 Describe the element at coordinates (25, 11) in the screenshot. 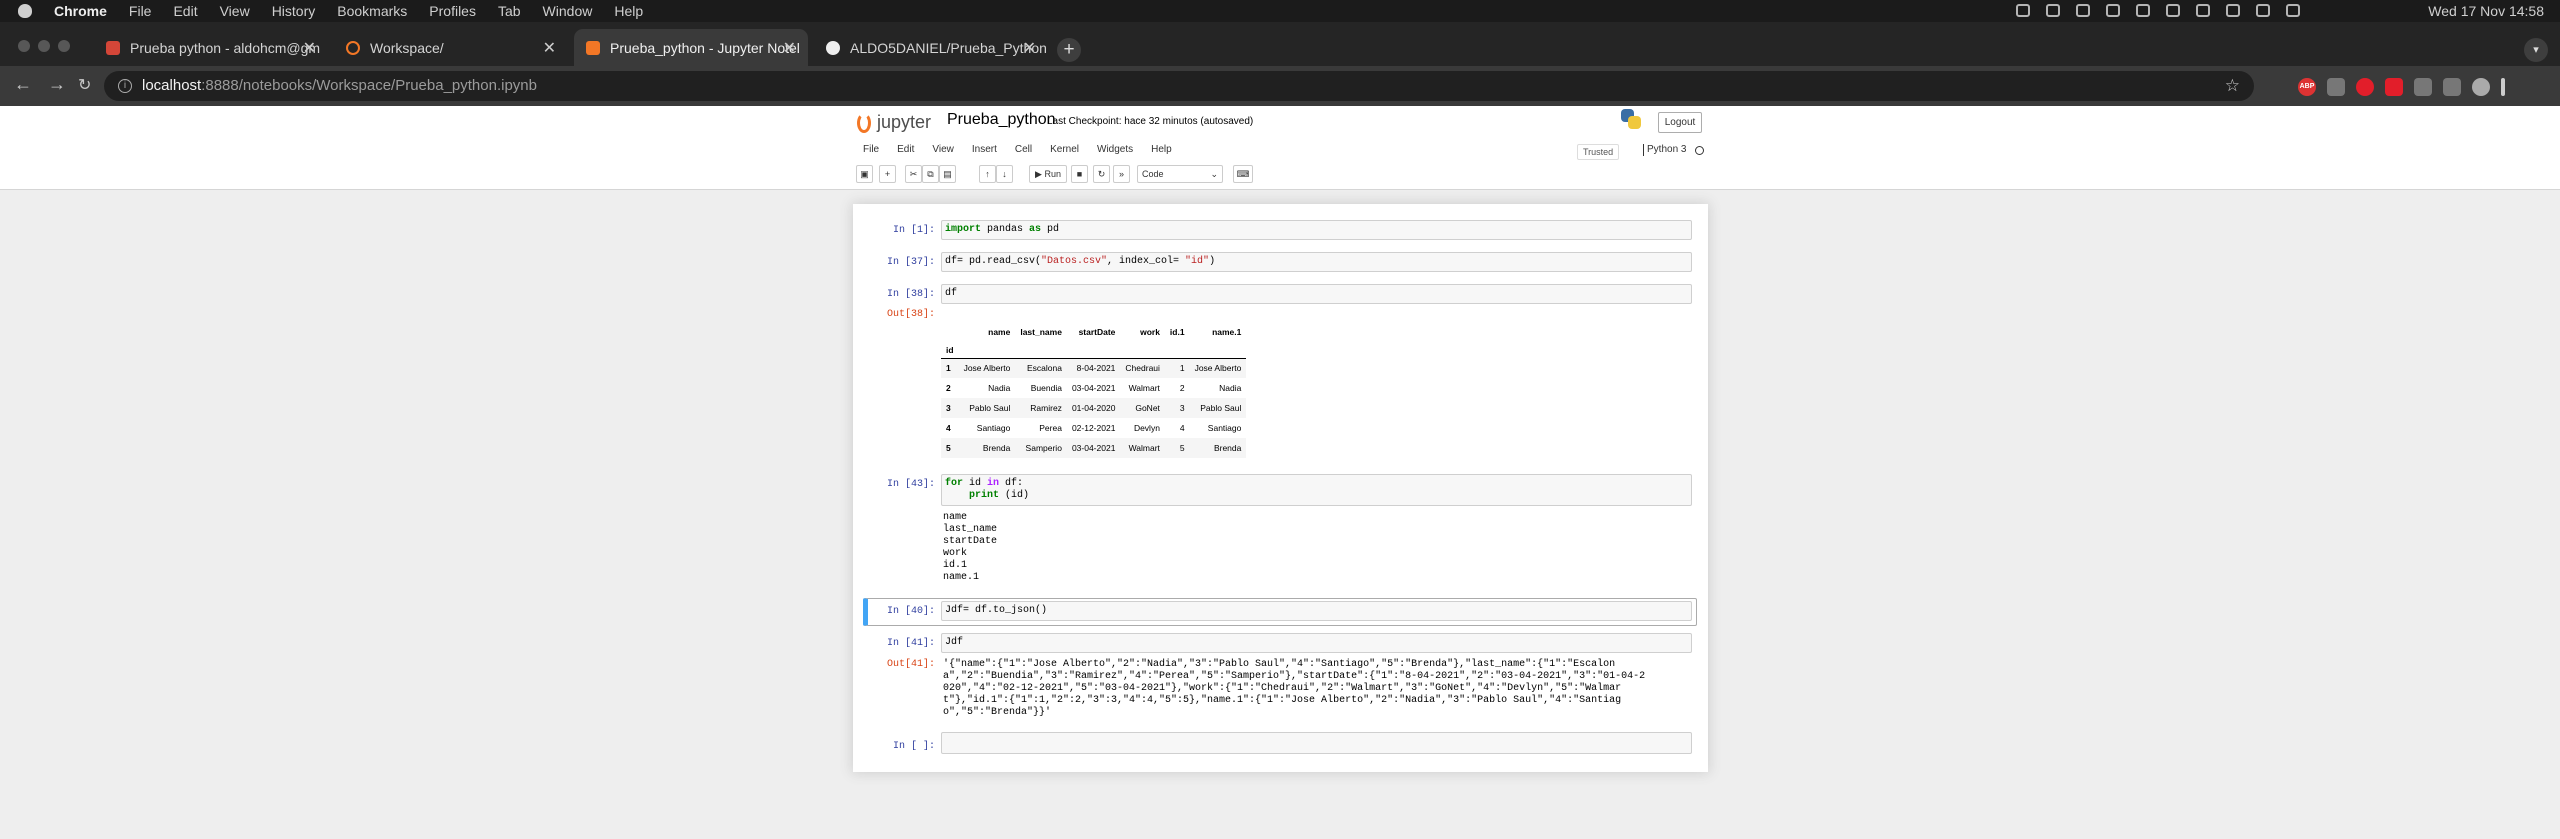

I see `apple-icon` at that location.